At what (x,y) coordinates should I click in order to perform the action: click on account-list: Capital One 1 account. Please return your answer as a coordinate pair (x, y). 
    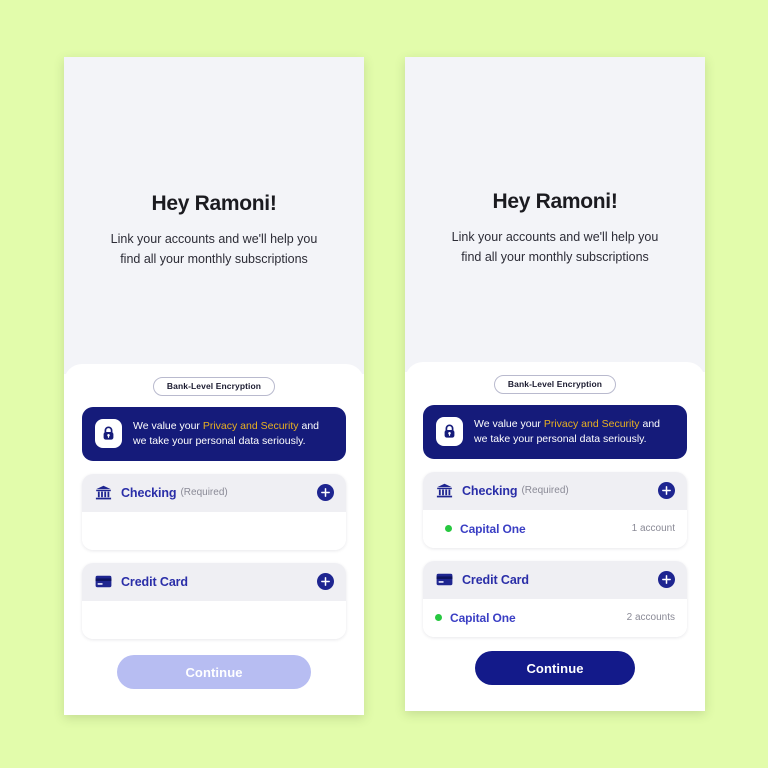
    Looking at the image, I should click on (555, 528).